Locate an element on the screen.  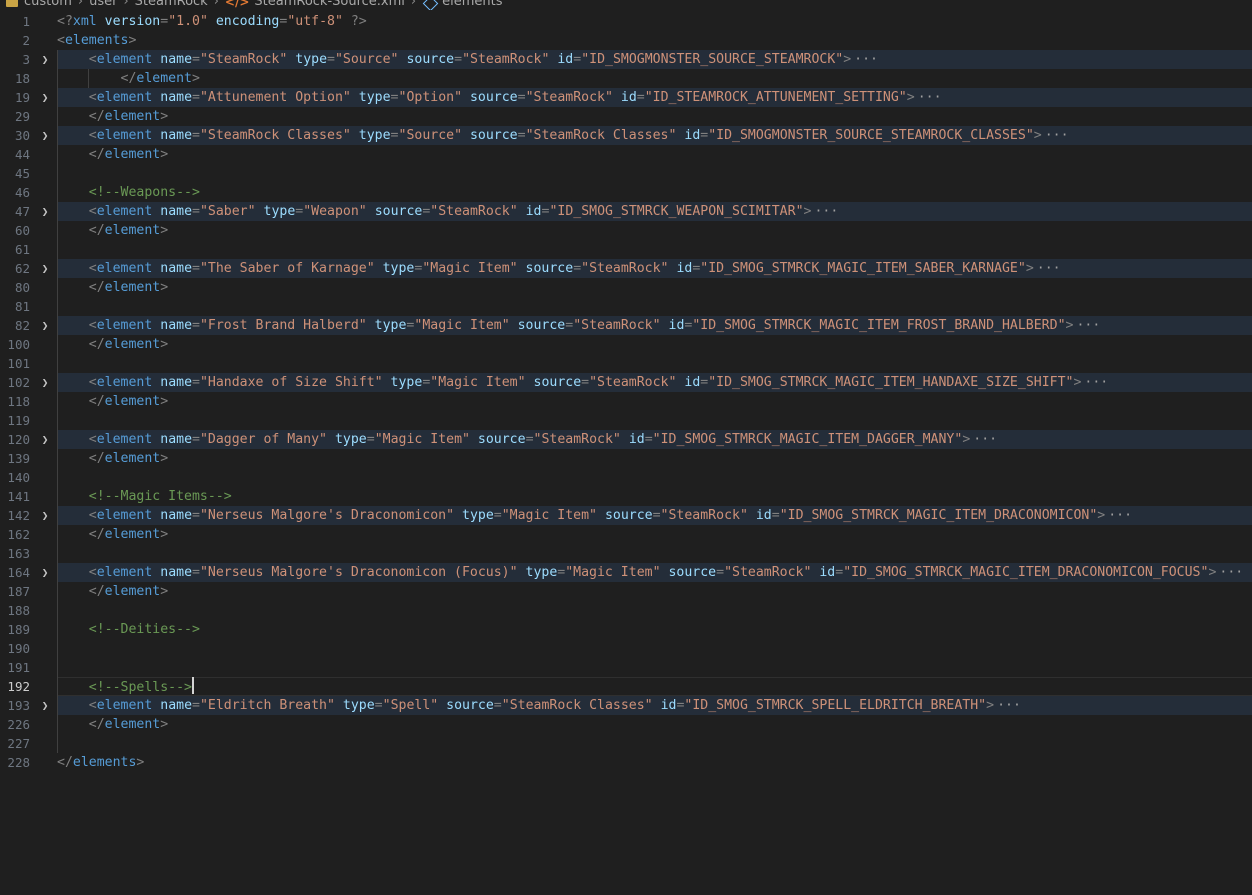
code-token: < is located at coordinates (92, 268).